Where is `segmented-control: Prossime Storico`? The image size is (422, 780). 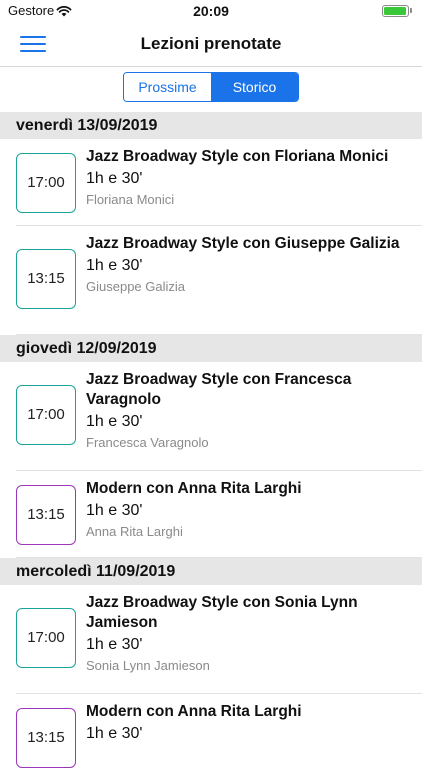
segmented-control: Prossime Storico is located at coordinates (211, 87).